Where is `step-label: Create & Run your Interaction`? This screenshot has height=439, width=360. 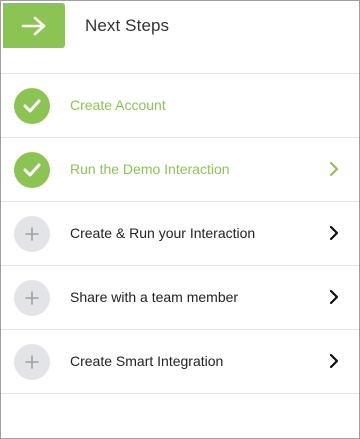
step-label: Create & Run your Interaction is located at coordinates (163, 233).